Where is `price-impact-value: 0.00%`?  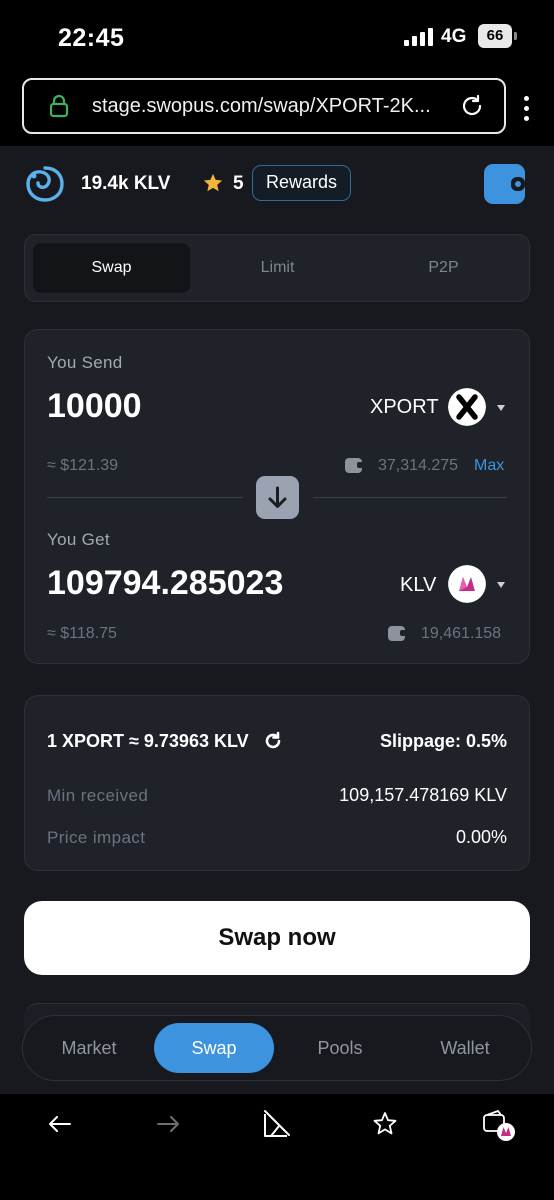
price-impact-value: 0.00% is located at coordinates (481, 837).